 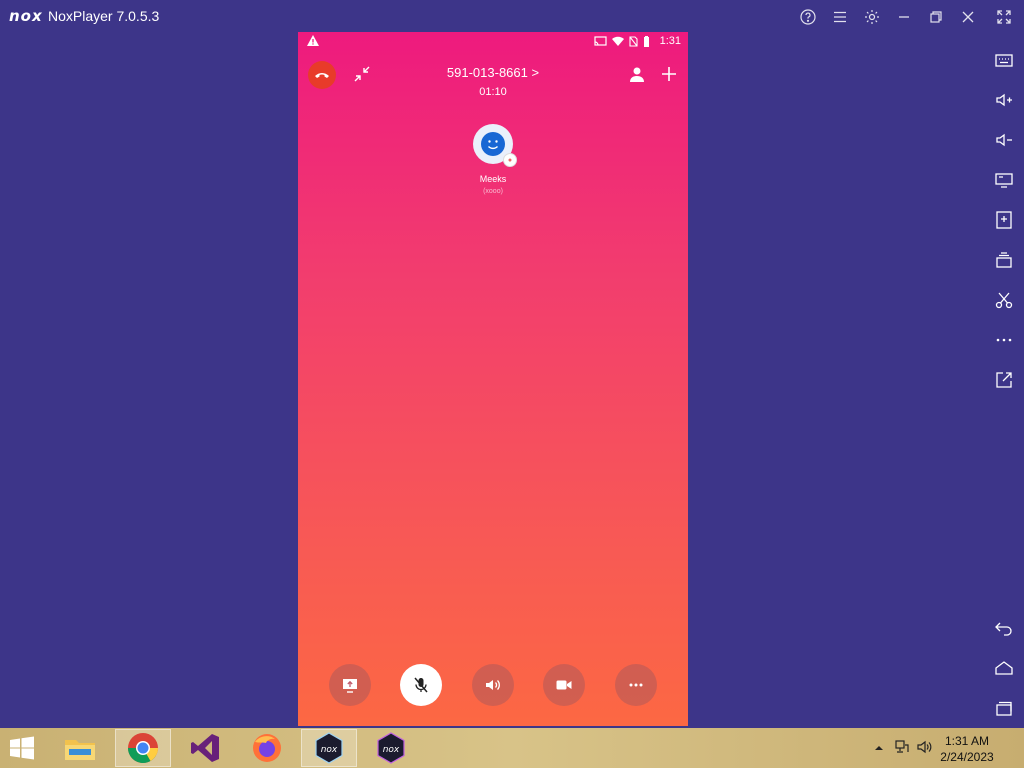 I want to click on contact-subtitle: (xooo), so click(x=493, y=191).